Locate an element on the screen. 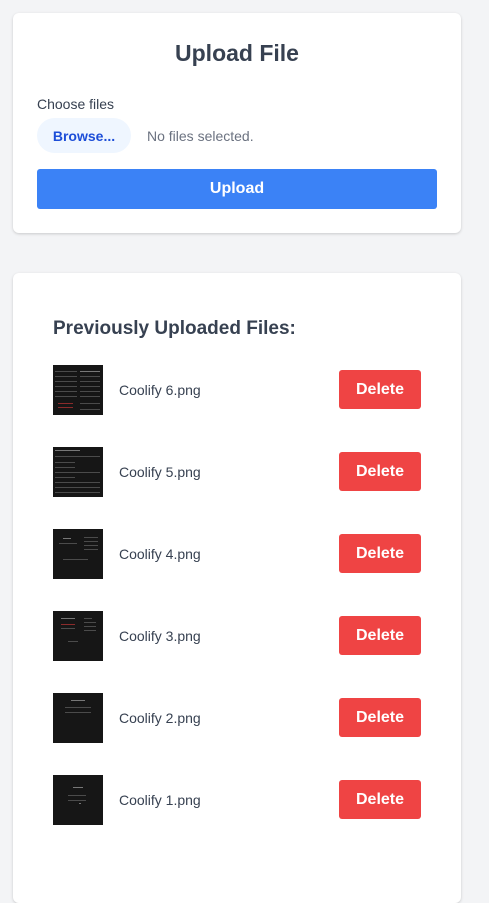 This screenshot has width=489, height=903. file-name: Coolify 6.png is located at coordinates (160, 390).